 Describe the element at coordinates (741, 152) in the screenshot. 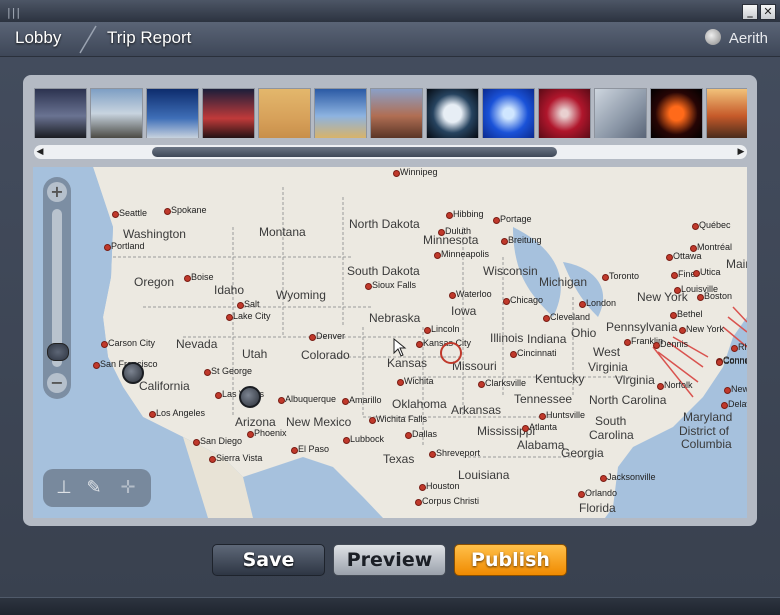

I see `scroll-right-icon: ▶` at that location.